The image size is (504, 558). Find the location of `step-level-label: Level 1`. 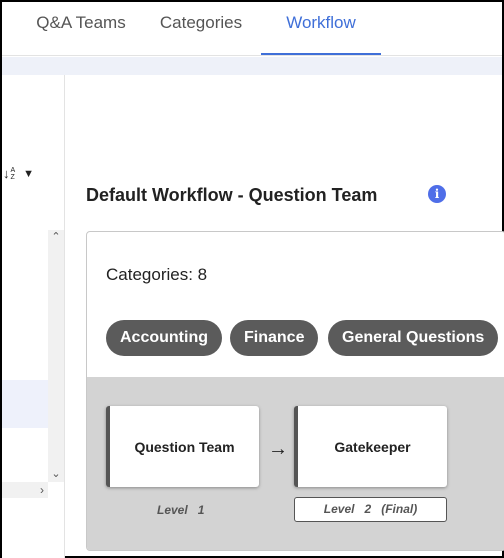

step-level-label: Level 1 is located at coordinates (181, 510).